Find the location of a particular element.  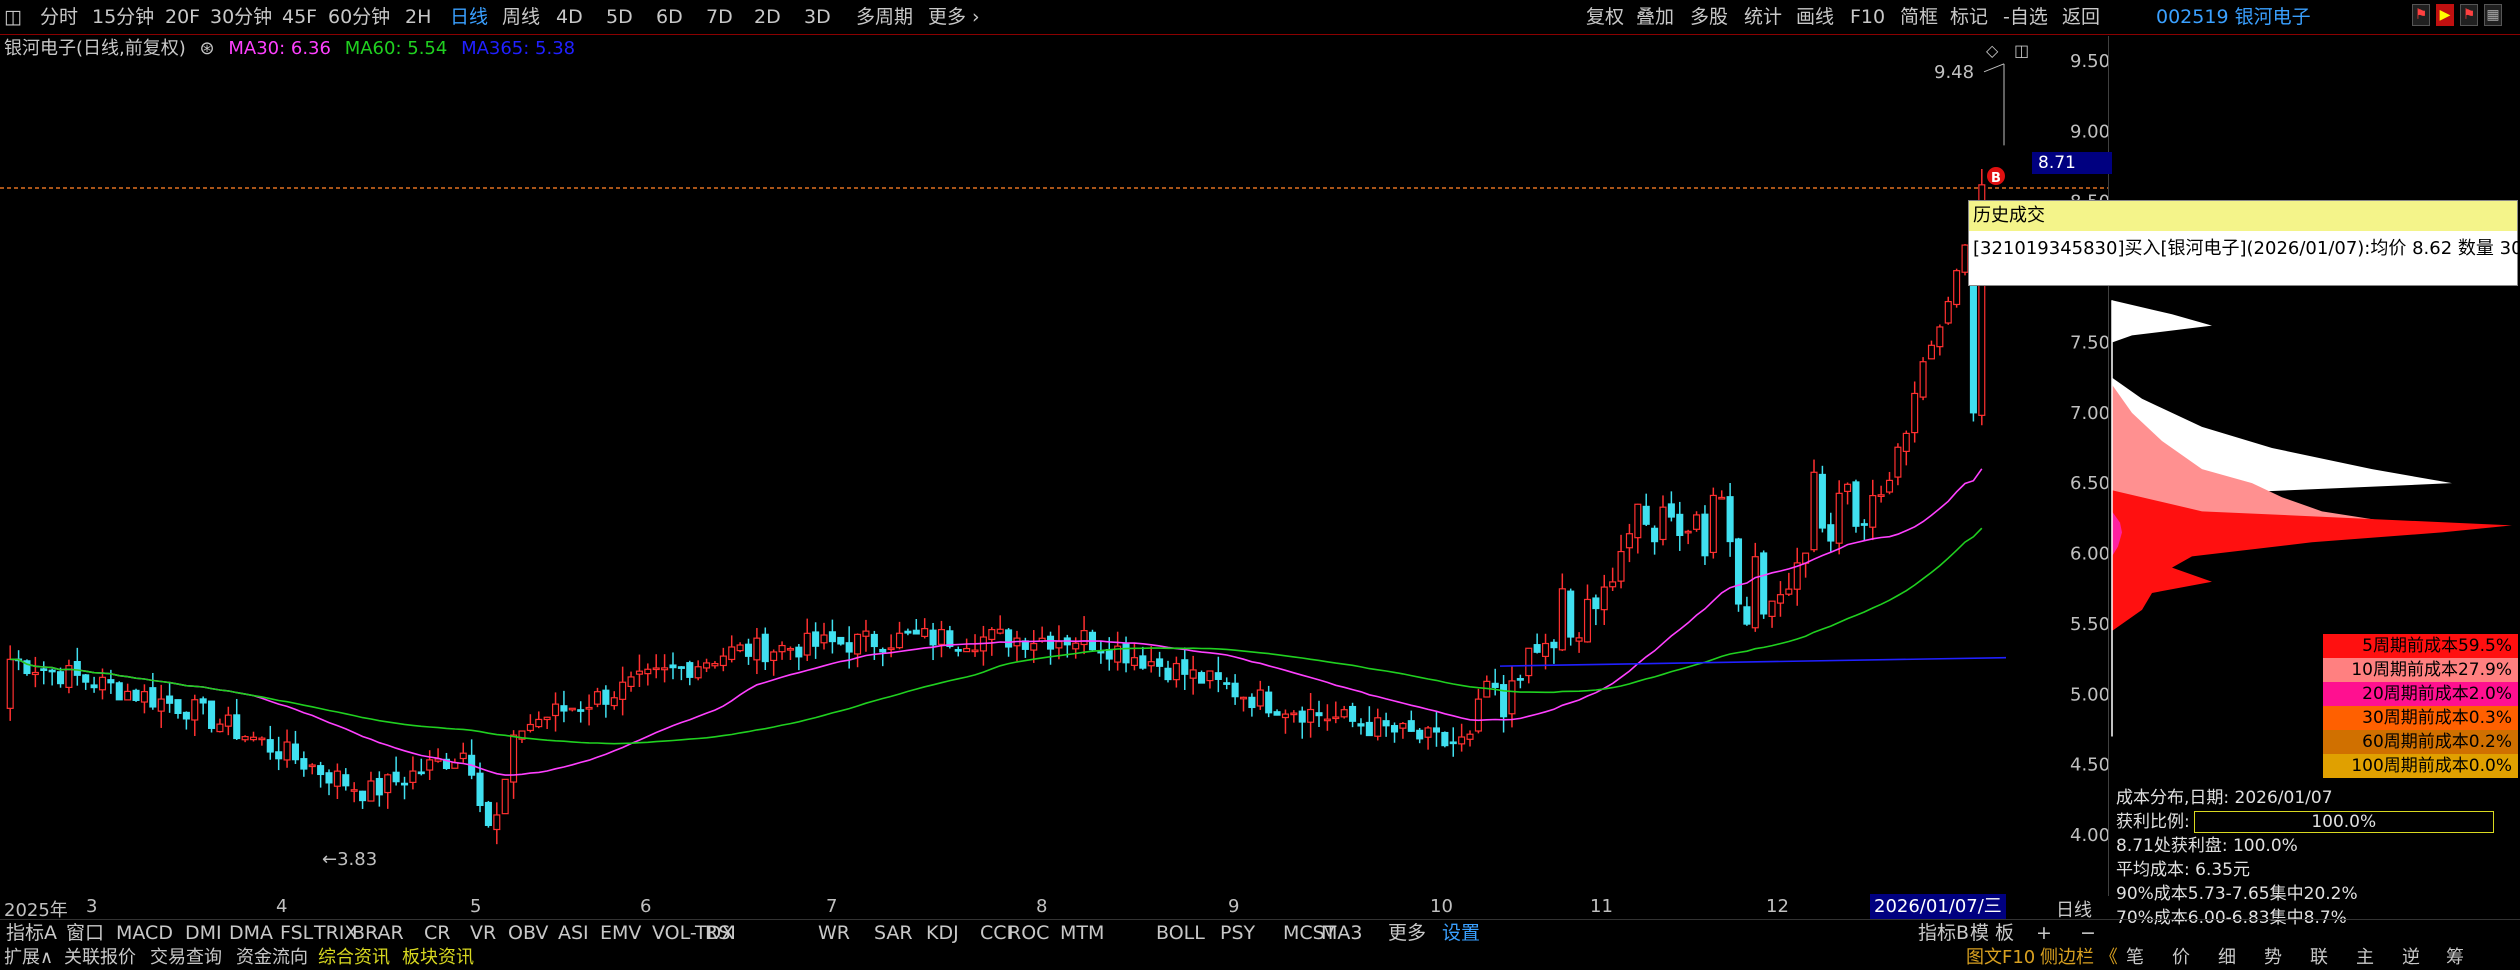

bottom-left-1: 关联报价 is located at coordinates (100, 958).